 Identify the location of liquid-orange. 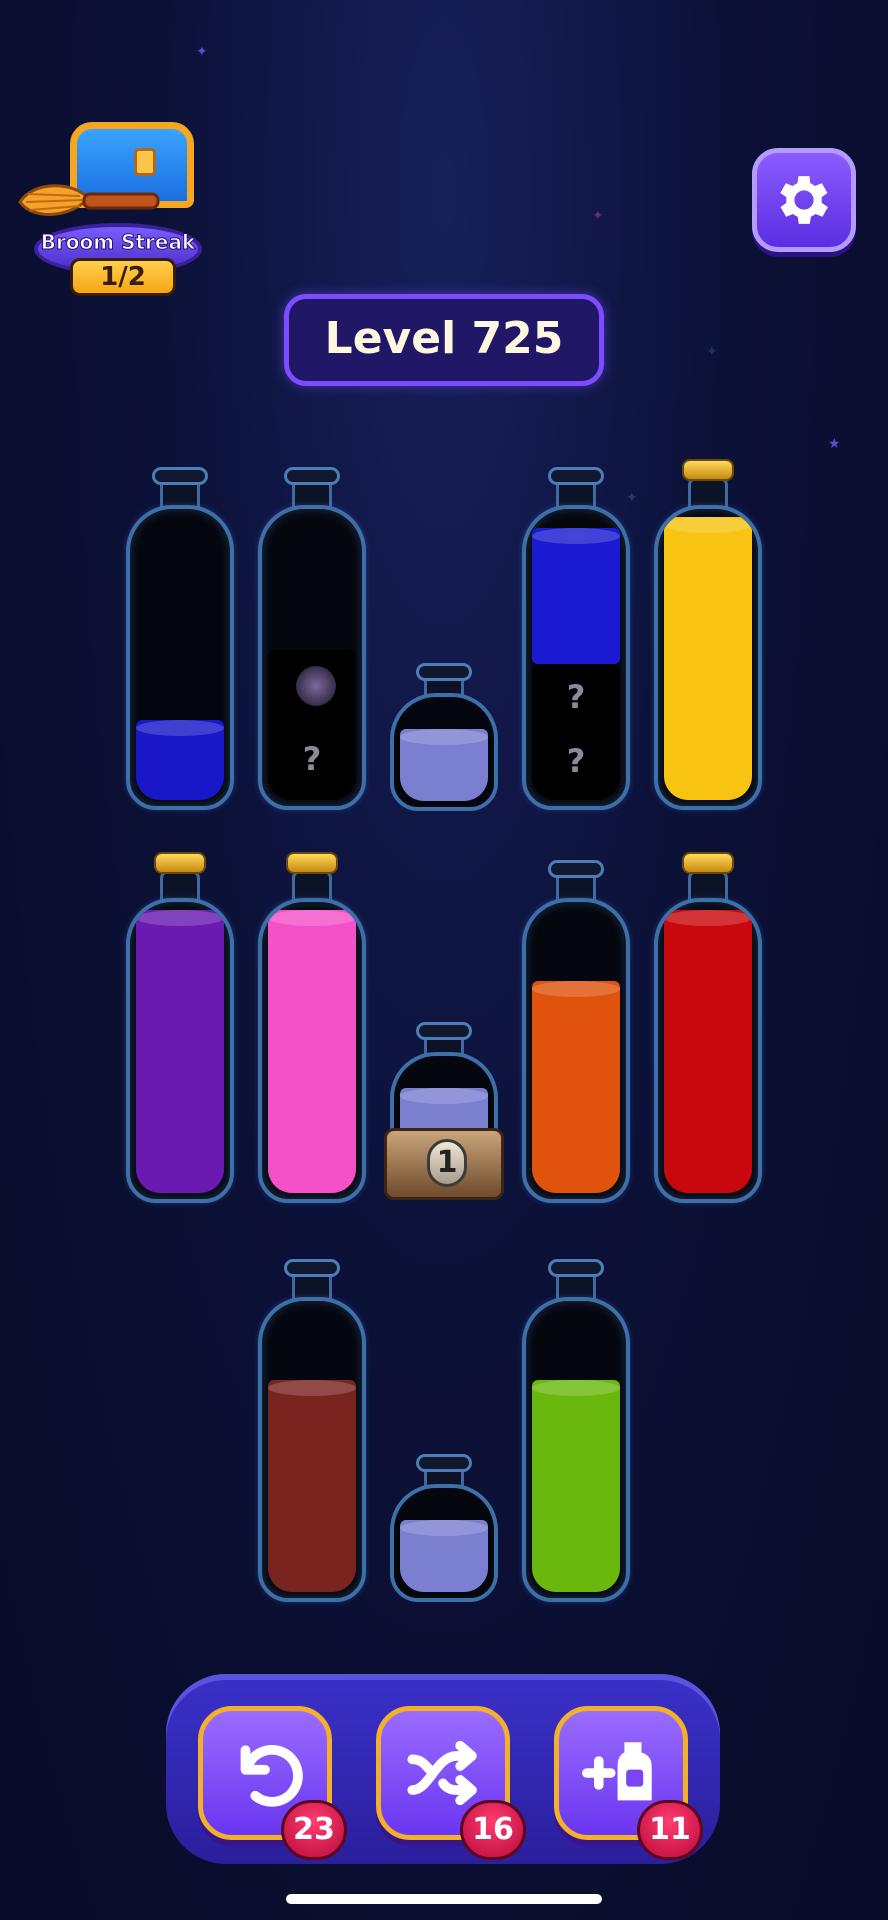
(576, 1087).